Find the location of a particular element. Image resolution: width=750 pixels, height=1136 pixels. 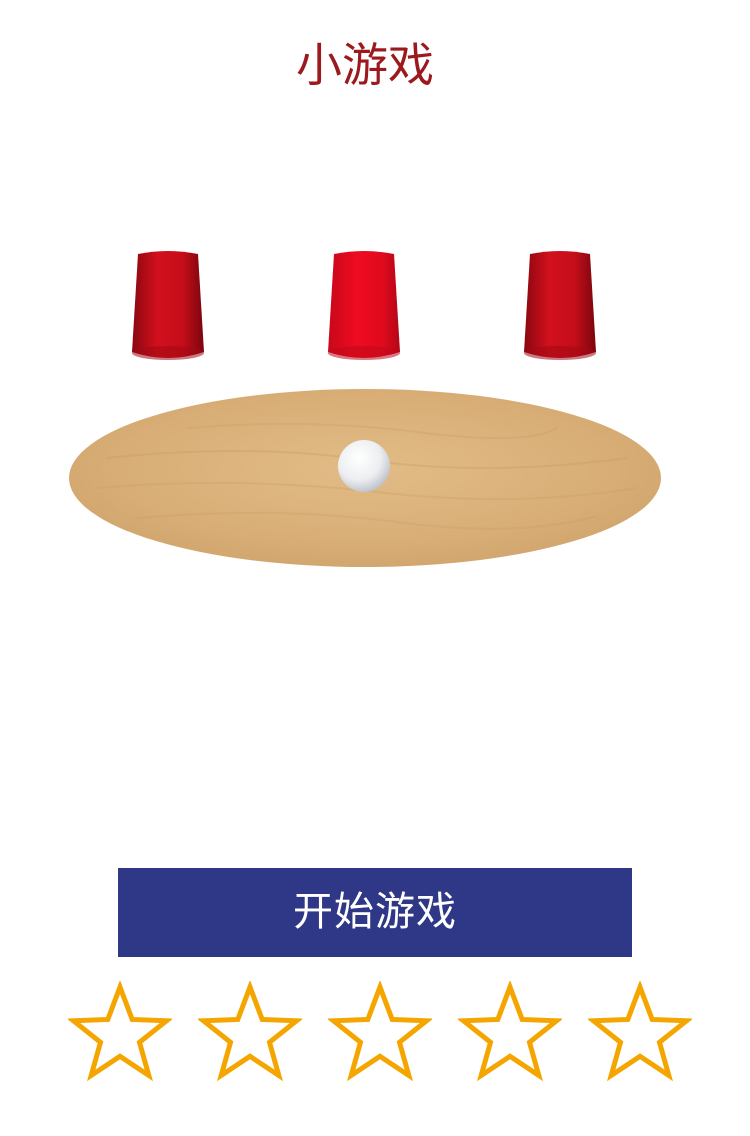

star-rating is located at coordinates (380, 1033).